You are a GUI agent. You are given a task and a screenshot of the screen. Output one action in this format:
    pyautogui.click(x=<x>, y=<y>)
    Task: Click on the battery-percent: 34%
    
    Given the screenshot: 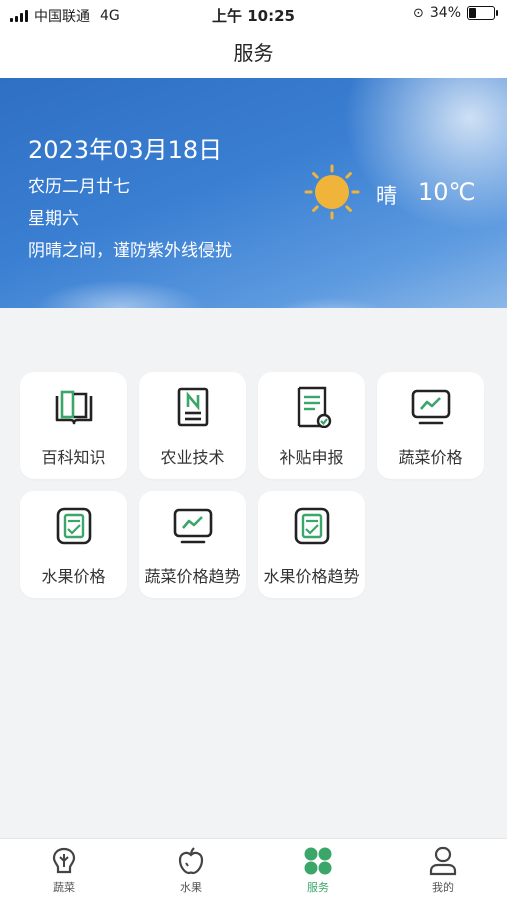 What is the action you would take?
    pyautogui.click(x=445, y=13)
    